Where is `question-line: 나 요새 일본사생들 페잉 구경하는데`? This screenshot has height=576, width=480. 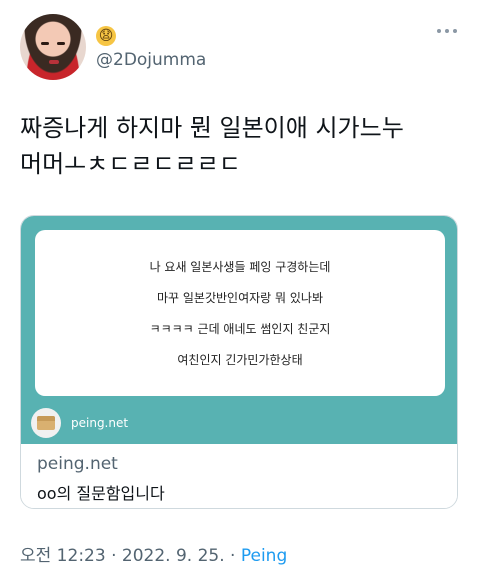
question-line: 나 요새 일본사생들 페잉 구경하는데 is located at coordinates (240, 267).